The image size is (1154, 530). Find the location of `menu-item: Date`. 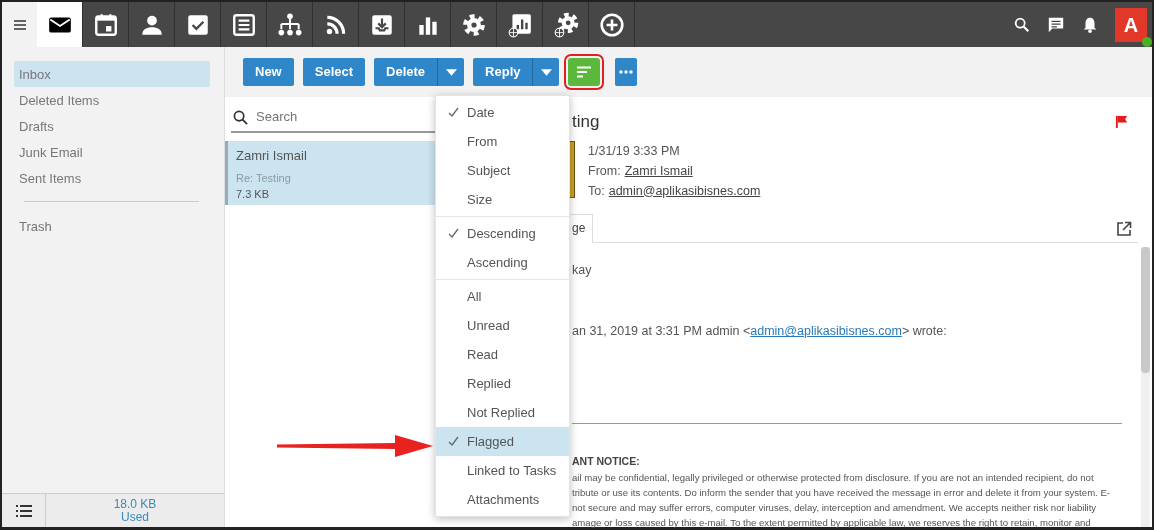

menu-item: Date is located at coordinates (502, 112).